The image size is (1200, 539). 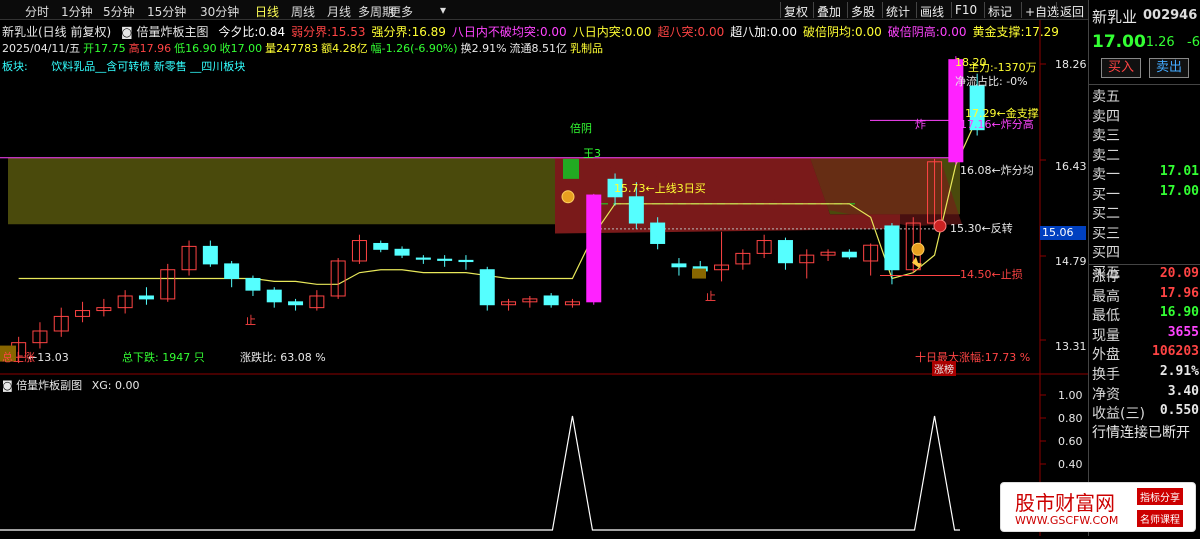 What do you see at coordinates (587, 48) in the screenshot?
I see `quote-field: 乳制品` at bounding box center [587, 48].